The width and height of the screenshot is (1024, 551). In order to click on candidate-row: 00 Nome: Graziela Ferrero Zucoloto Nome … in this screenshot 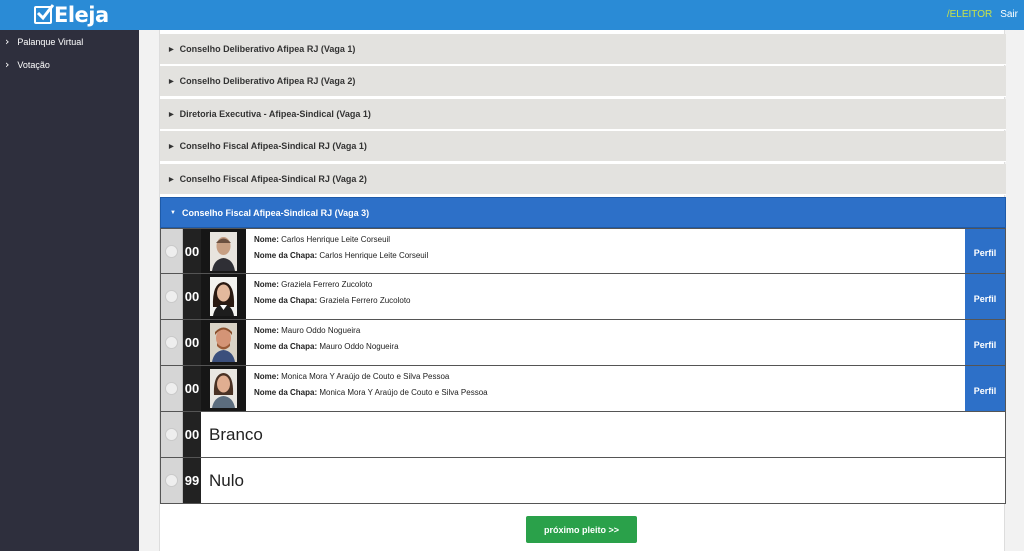, I will do `click(583, 297)`.